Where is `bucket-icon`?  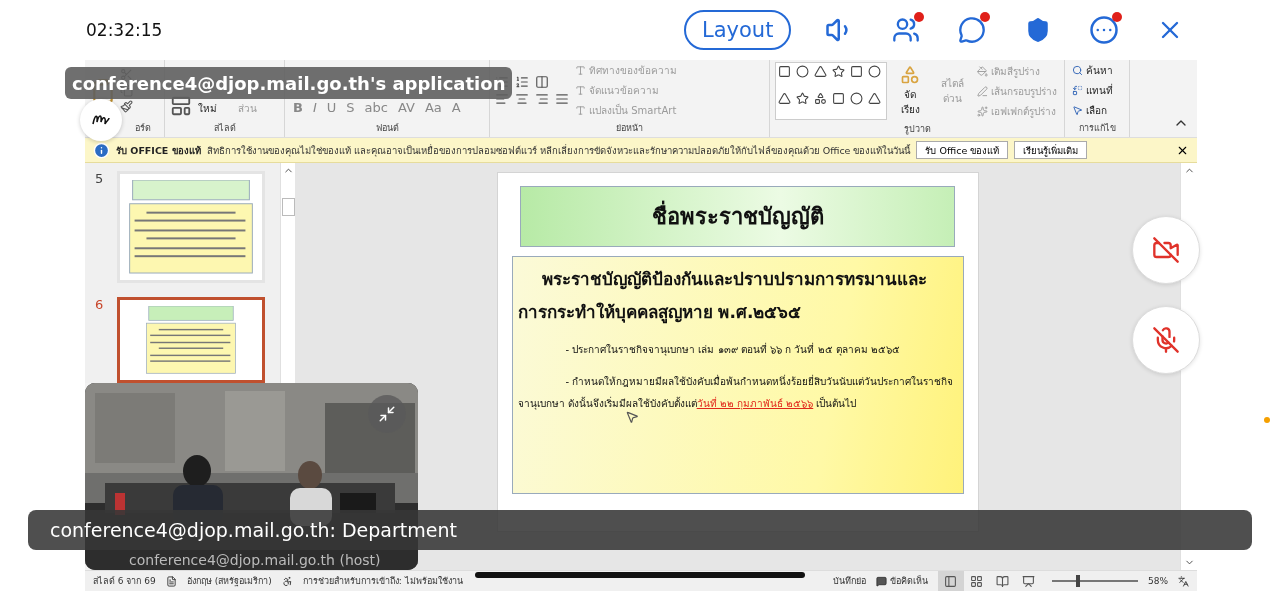 bucket-icon is located at coordinates (982, 71).